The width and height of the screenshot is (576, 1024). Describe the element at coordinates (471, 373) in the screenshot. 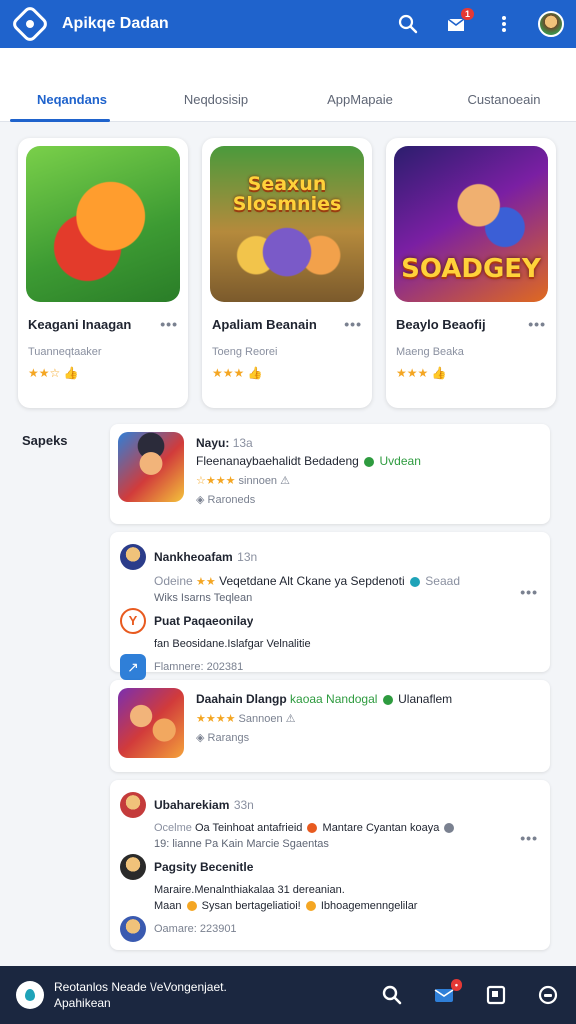

I see `card-rating: ★★★ 👍` at that location.